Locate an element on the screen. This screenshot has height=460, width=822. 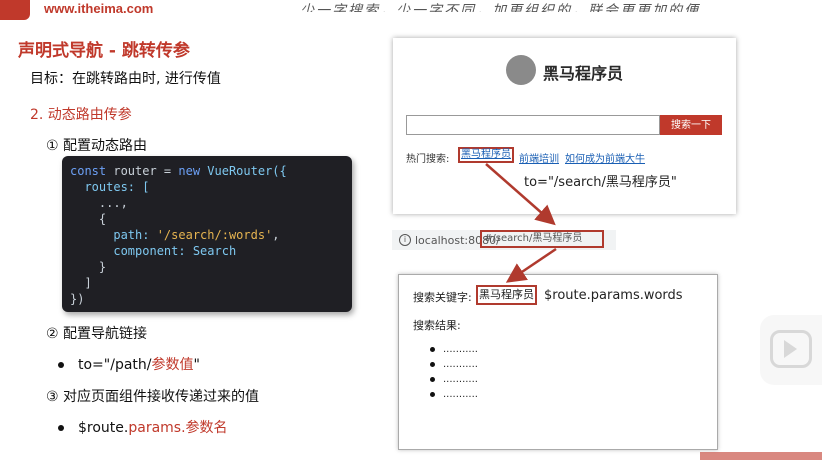
brand-name: 黑马程序员 is located at coordinates (583, 73).